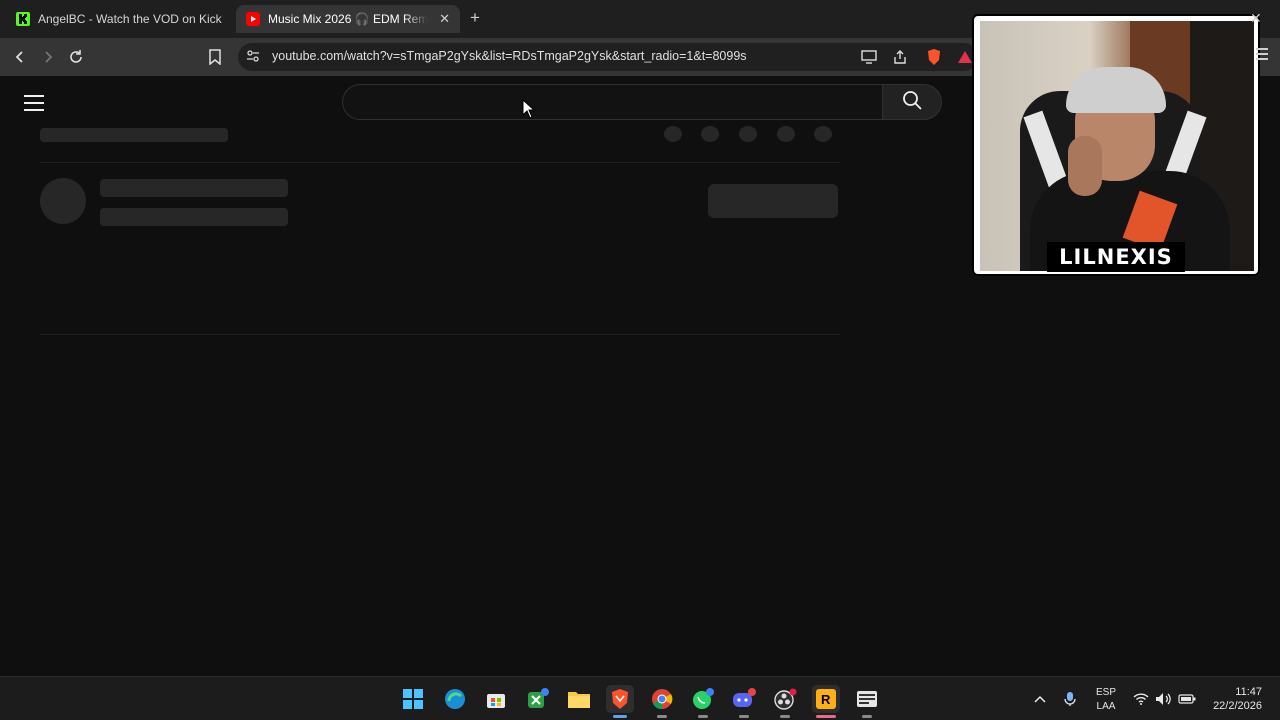 The width and height of the screenshot is (1280, 720). Describe the element at coordinates (134, 135) in the screenshot. I see `title-skeleton` at that location.